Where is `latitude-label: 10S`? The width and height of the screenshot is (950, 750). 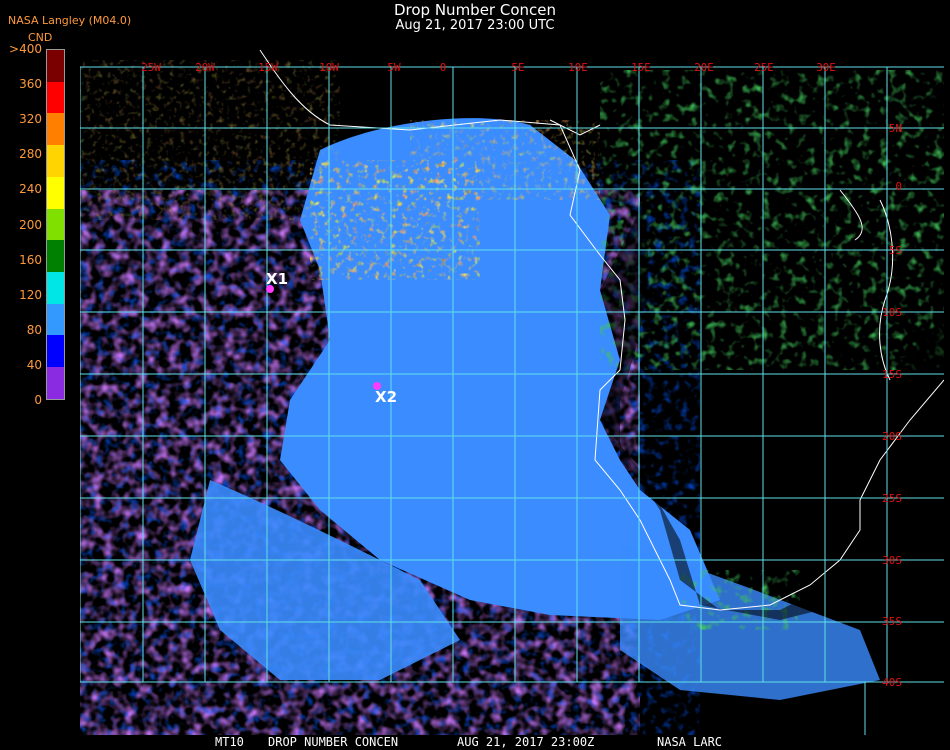
latitude-label: 10S is located at coordinates (892, 312).